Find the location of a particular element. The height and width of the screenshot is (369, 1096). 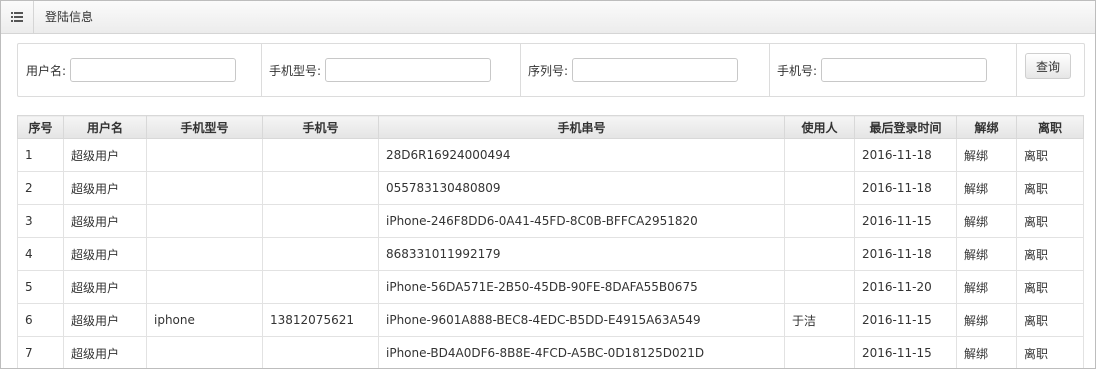

model-label: 手机型号: is located at coordinates (295, 70).